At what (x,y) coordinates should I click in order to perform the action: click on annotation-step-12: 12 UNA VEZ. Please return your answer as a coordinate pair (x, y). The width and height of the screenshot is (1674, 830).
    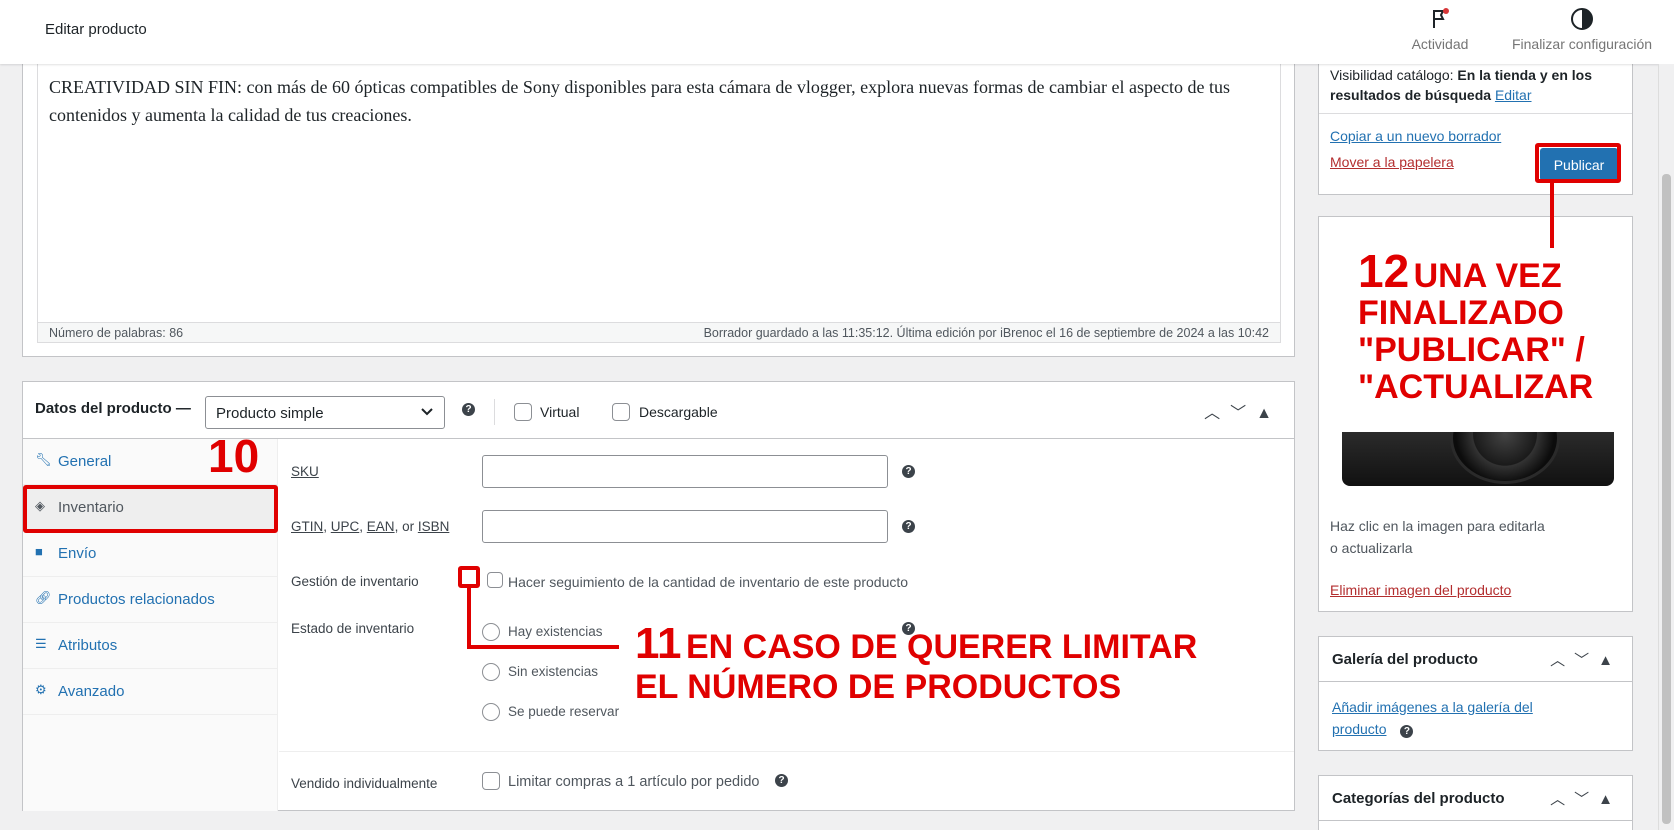
    Looking at the image, I should click on (1460, 272).